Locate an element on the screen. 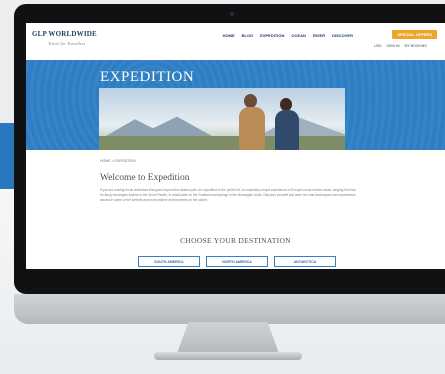  my-booking-link: MY BOOKING is located at coordinates (416, 46).